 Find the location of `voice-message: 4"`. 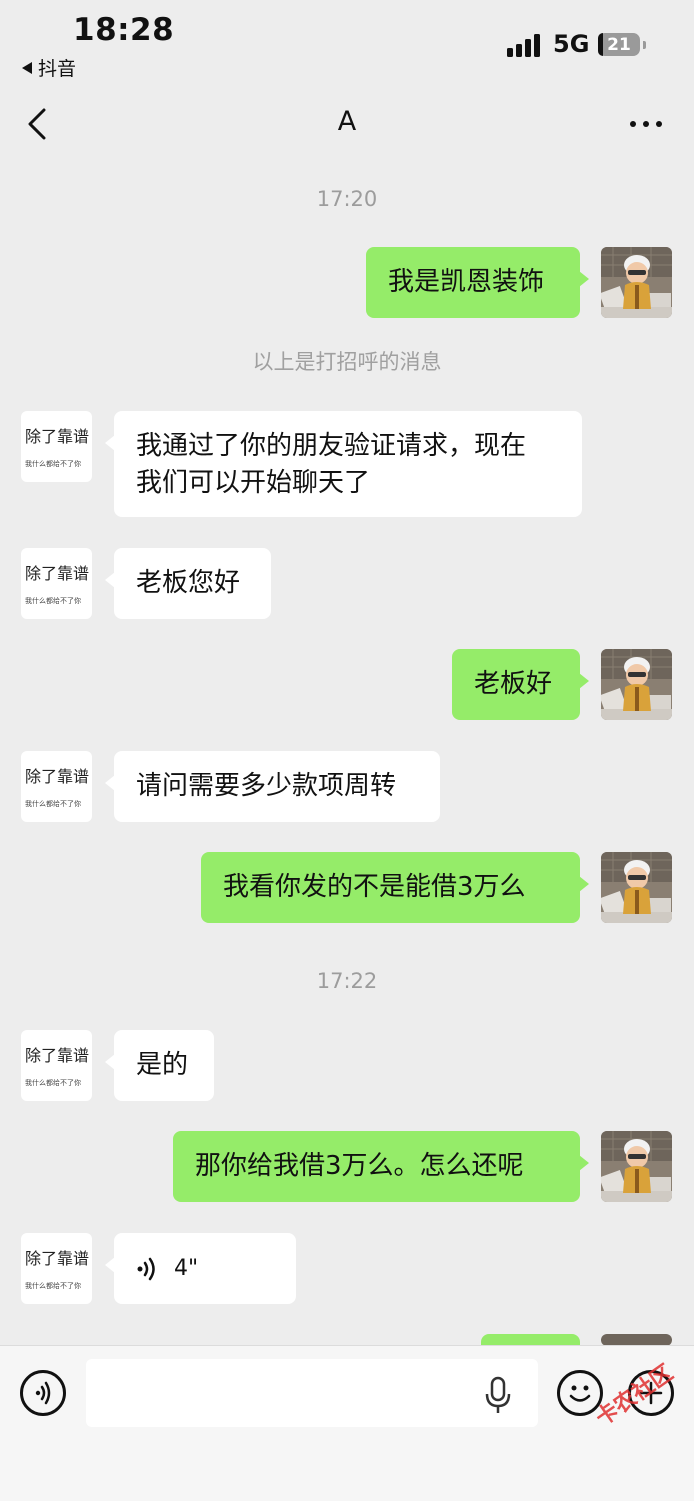

voice-message: 4" is located at coordinates (200, 1268).